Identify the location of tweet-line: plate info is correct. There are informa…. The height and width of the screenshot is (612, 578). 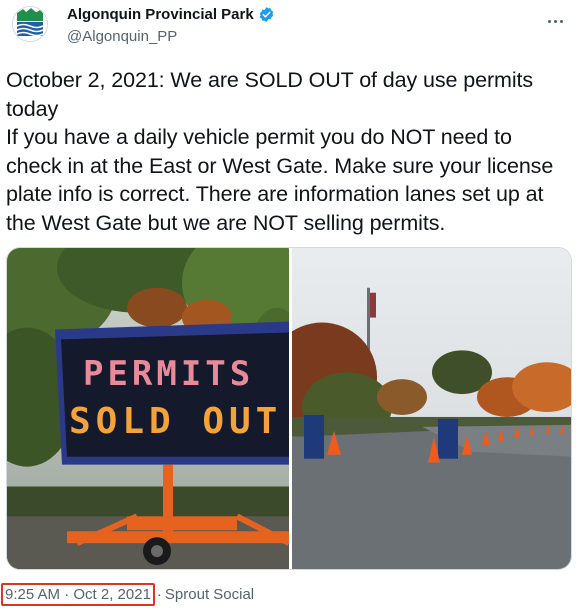
(275, 194).